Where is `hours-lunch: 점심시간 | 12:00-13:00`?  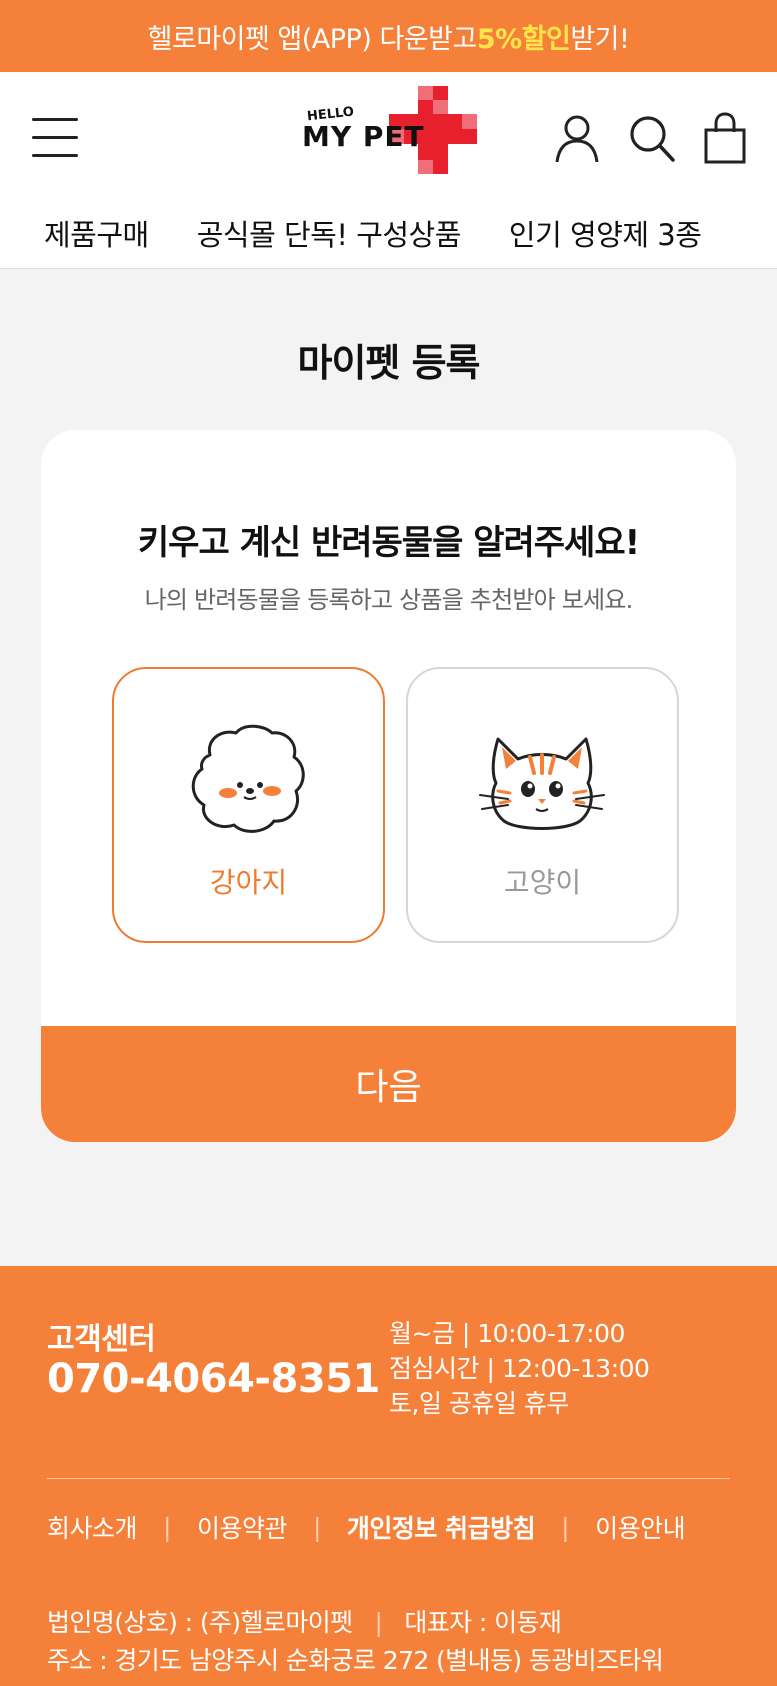 hours-lunch: 점심시간 | 12:00-13:00 is located at coordinates (519, 1368).